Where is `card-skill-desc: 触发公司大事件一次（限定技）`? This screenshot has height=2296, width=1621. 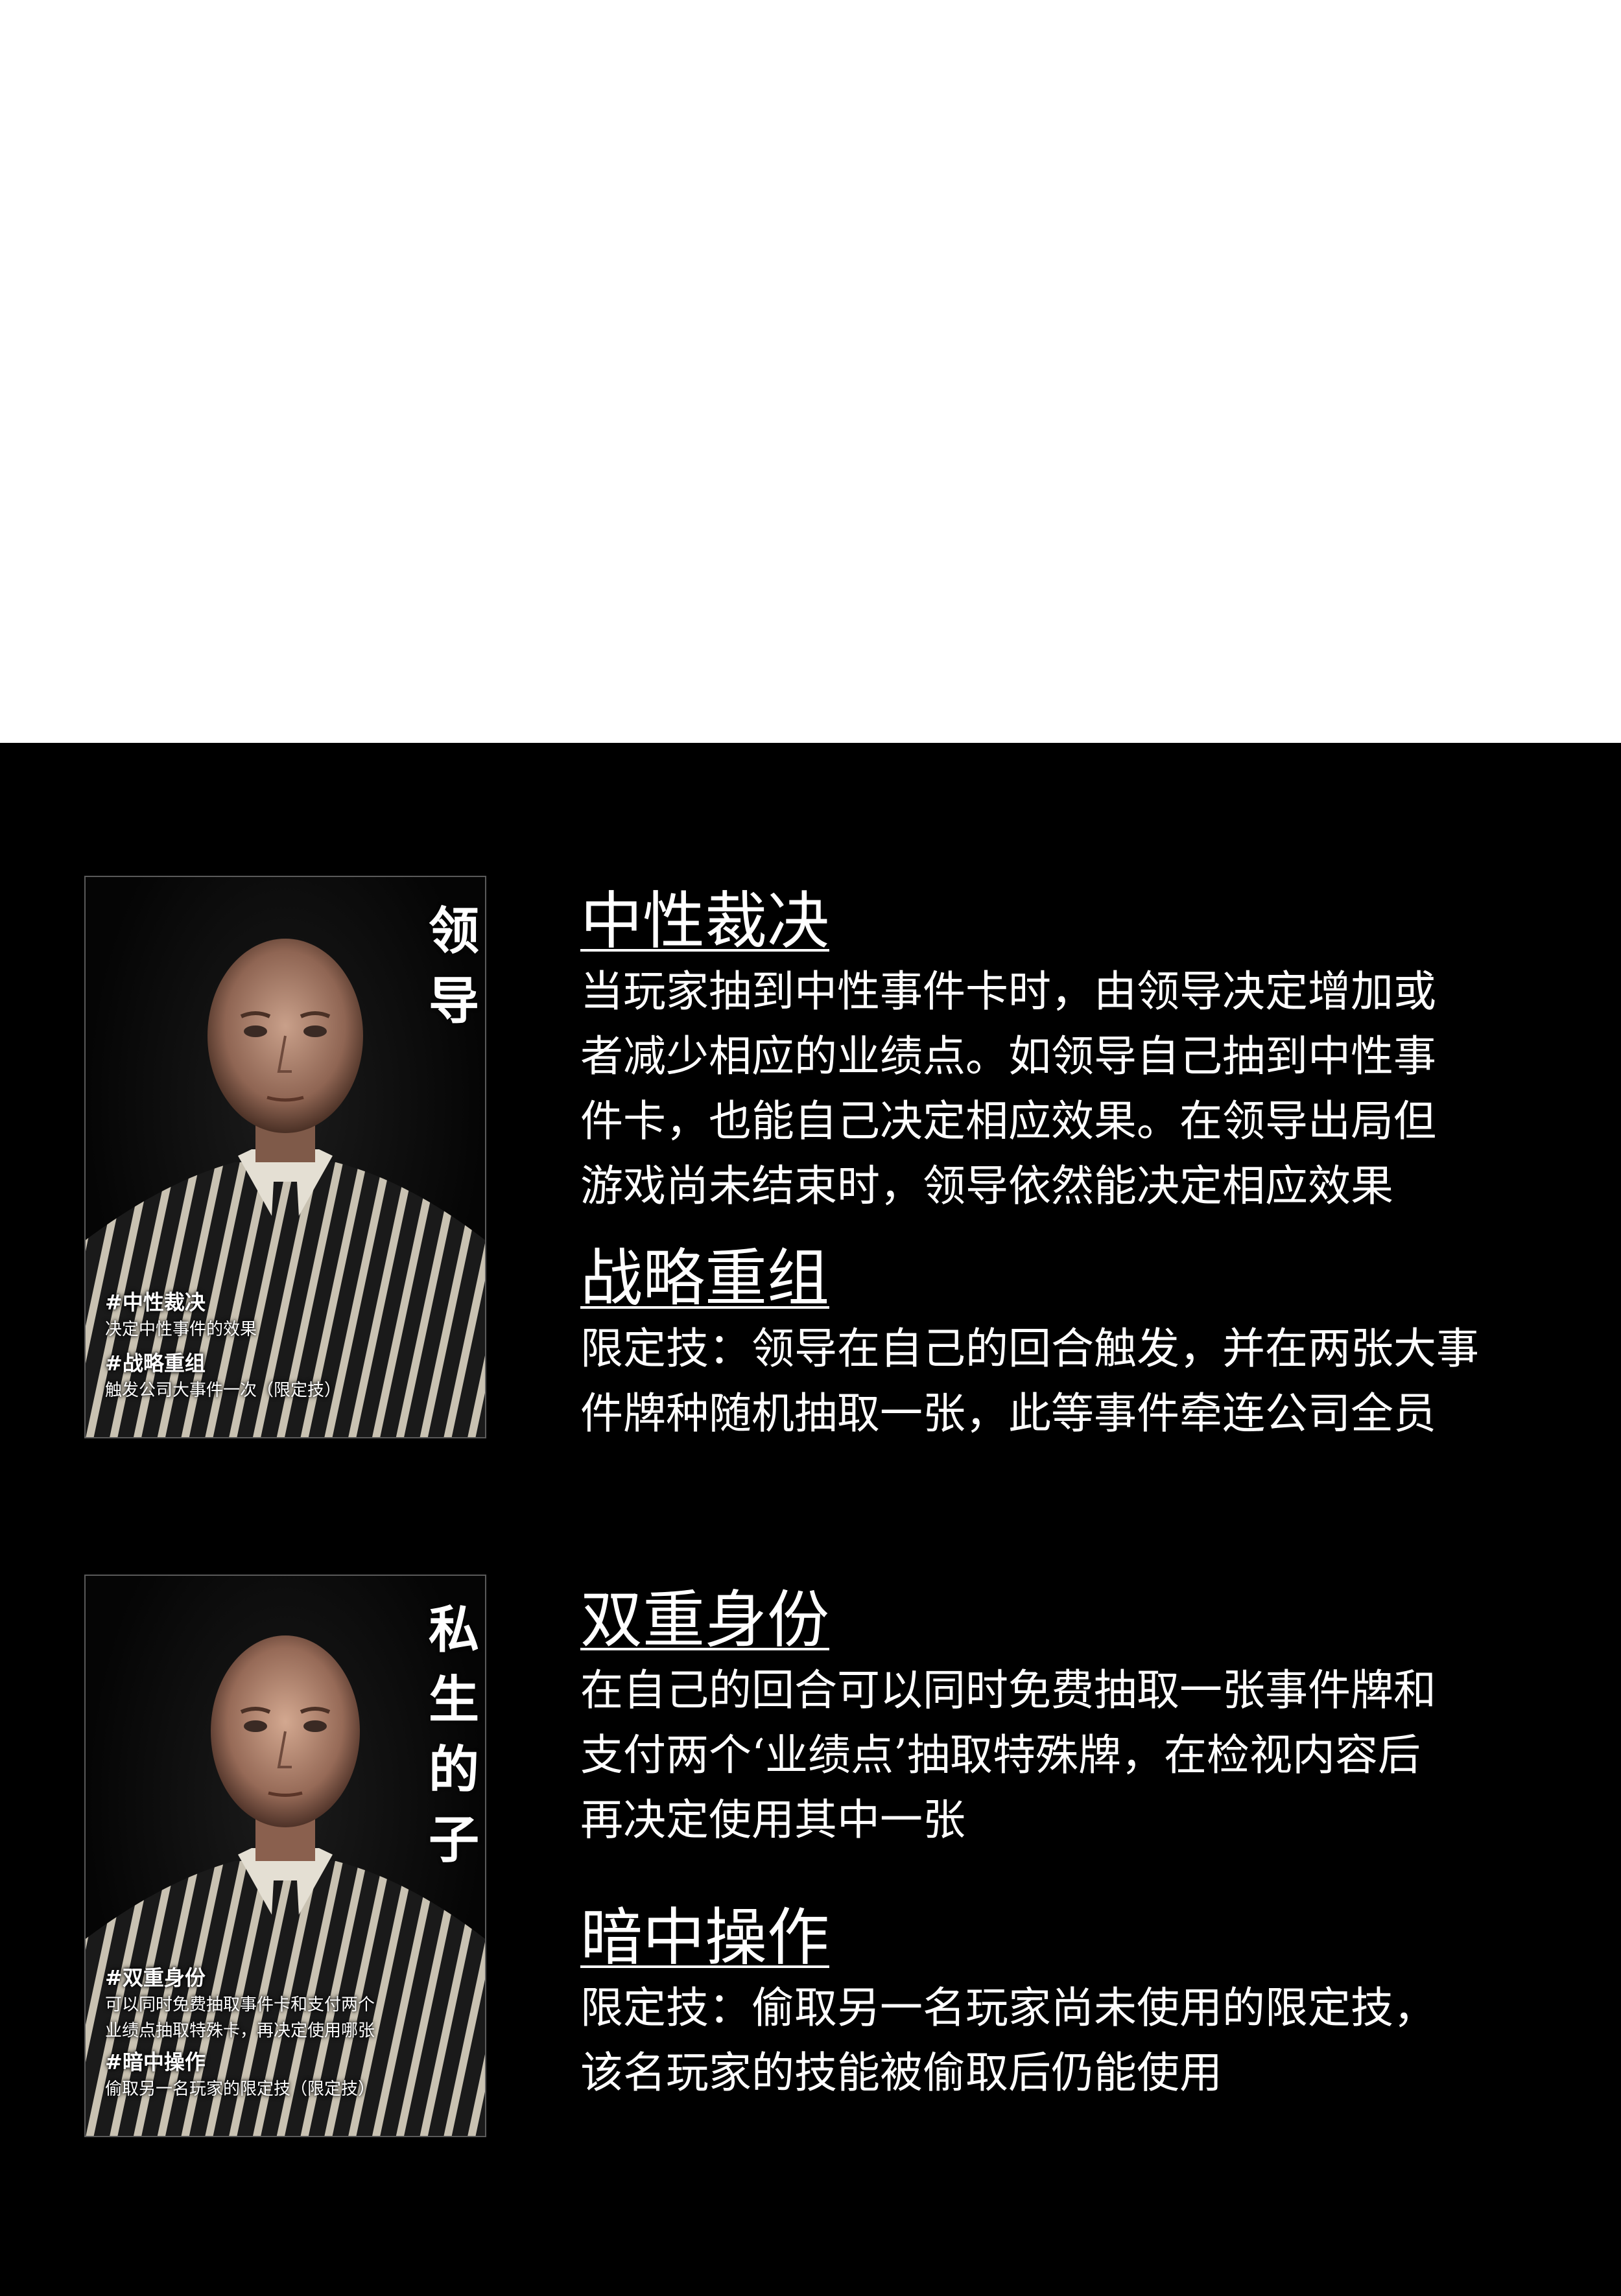 card-skill-desc: 触发公司大事件一次（限定技） is located at coordinates (223, 1390).